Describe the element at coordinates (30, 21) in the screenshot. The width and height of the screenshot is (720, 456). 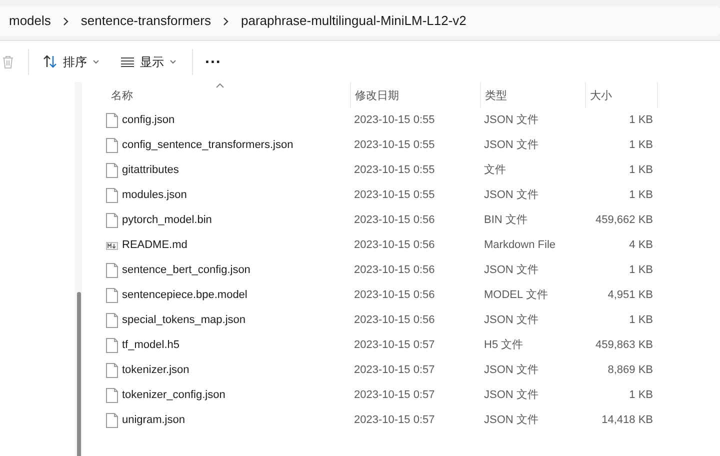
I see `breadcrumb-item: models` at that location.